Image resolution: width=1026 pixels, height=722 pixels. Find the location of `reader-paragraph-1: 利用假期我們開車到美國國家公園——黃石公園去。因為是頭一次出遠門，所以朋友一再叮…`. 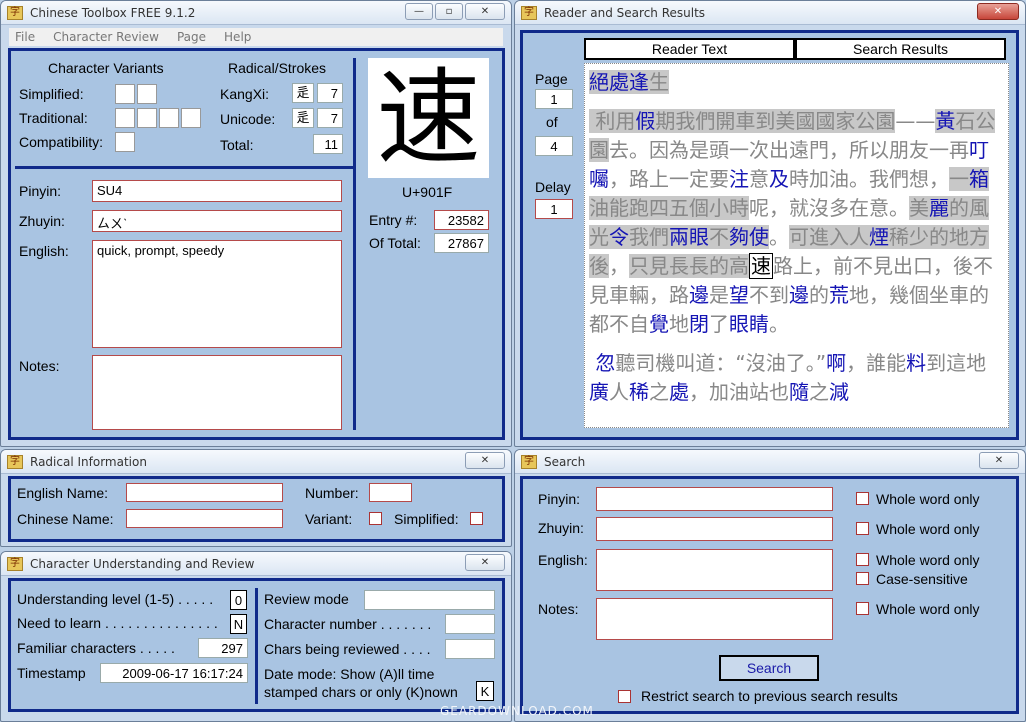

reader-paragraph-1: 利用假期我們開車到美國國家公園——黃石公園去。因為是頭一次出遠門，所以朋友一再叮… is located at coordinates (792, 222).